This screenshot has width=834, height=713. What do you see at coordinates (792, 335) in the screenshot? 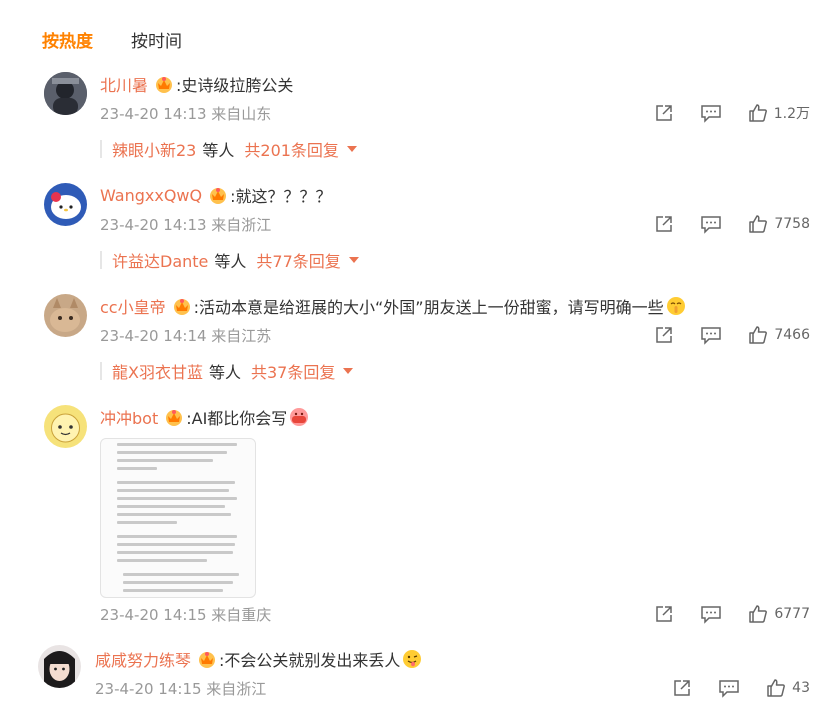
I see `like-count: 7466` at bounding box center [792, 335].